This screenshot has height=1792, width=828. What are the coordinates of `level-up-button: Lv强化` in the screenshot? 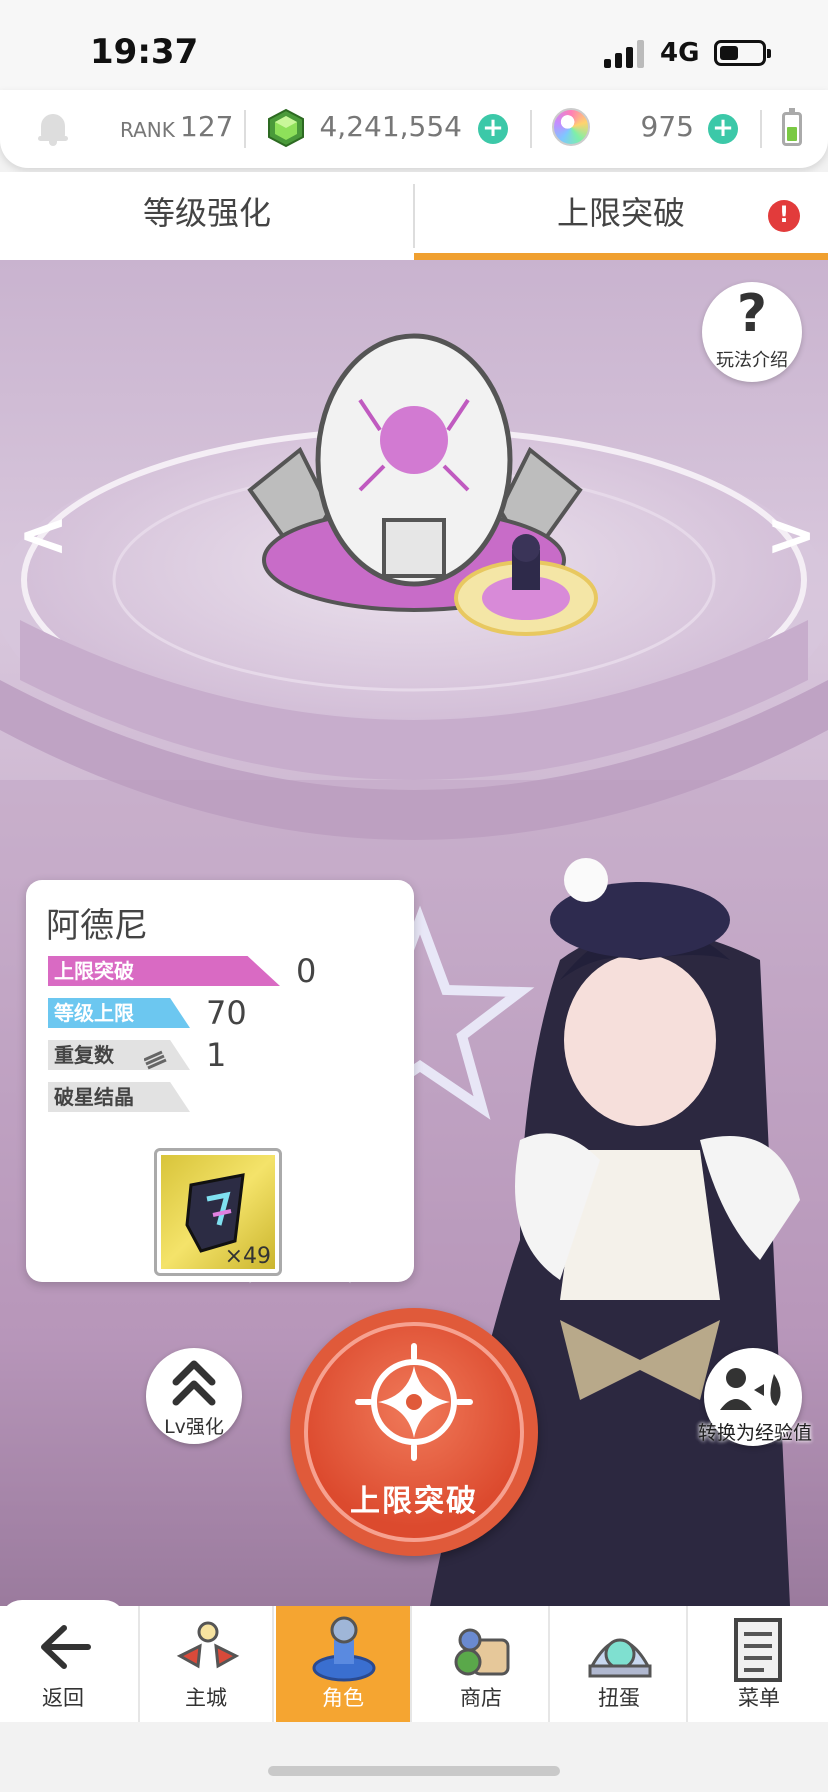 It's located at (194, 1396).